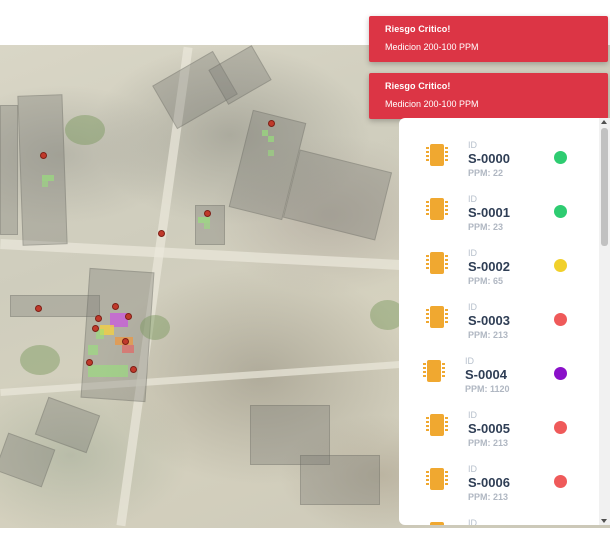  I want to click on sensor-list-item: ID S-0004 PPM: 1120, so click(499, 364).